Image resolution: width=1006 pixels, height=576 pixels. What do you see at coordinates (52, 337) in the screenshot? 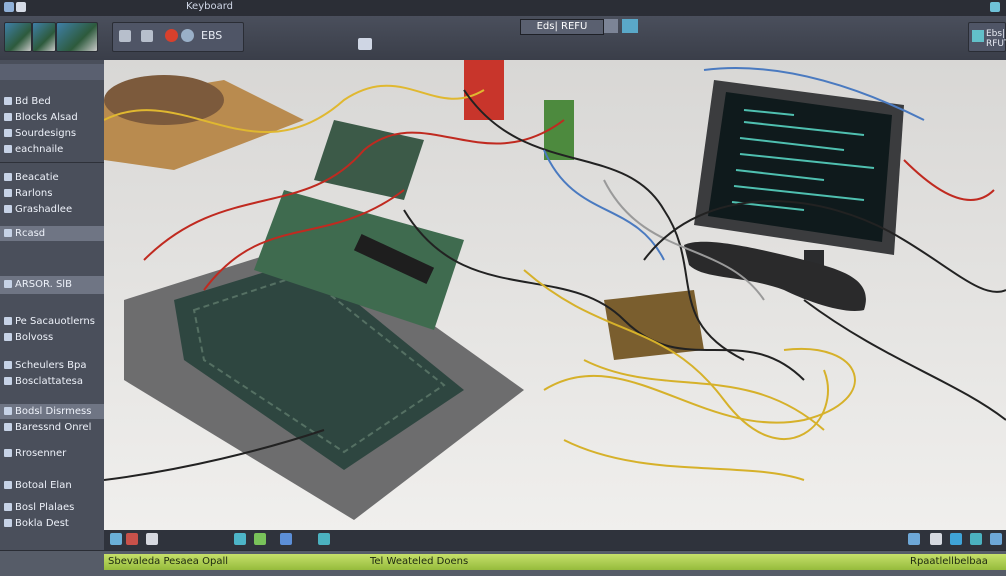
I see `left-panel-item: Bolvoss` at bounding box center [52, 337].